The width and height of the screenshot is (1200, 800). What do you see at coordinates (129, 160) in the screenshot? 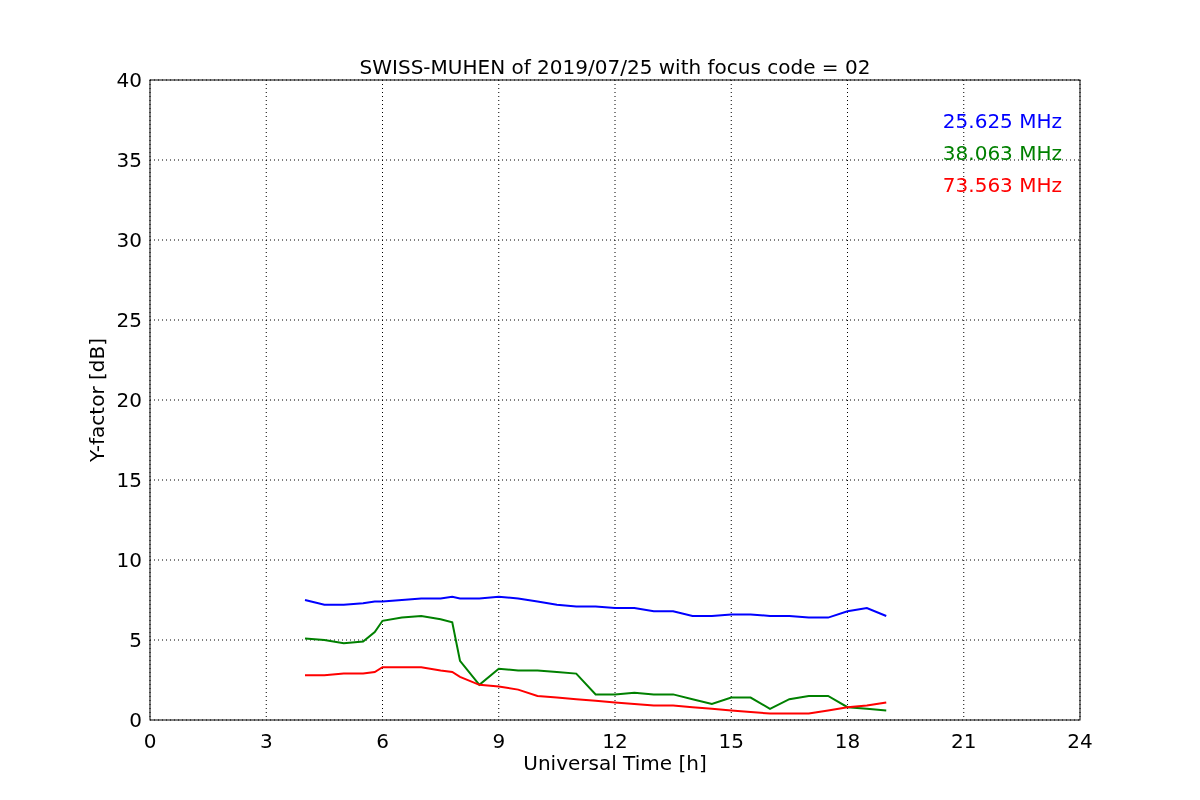
I see `tick-label: 35` at bounding box center [129, 160].